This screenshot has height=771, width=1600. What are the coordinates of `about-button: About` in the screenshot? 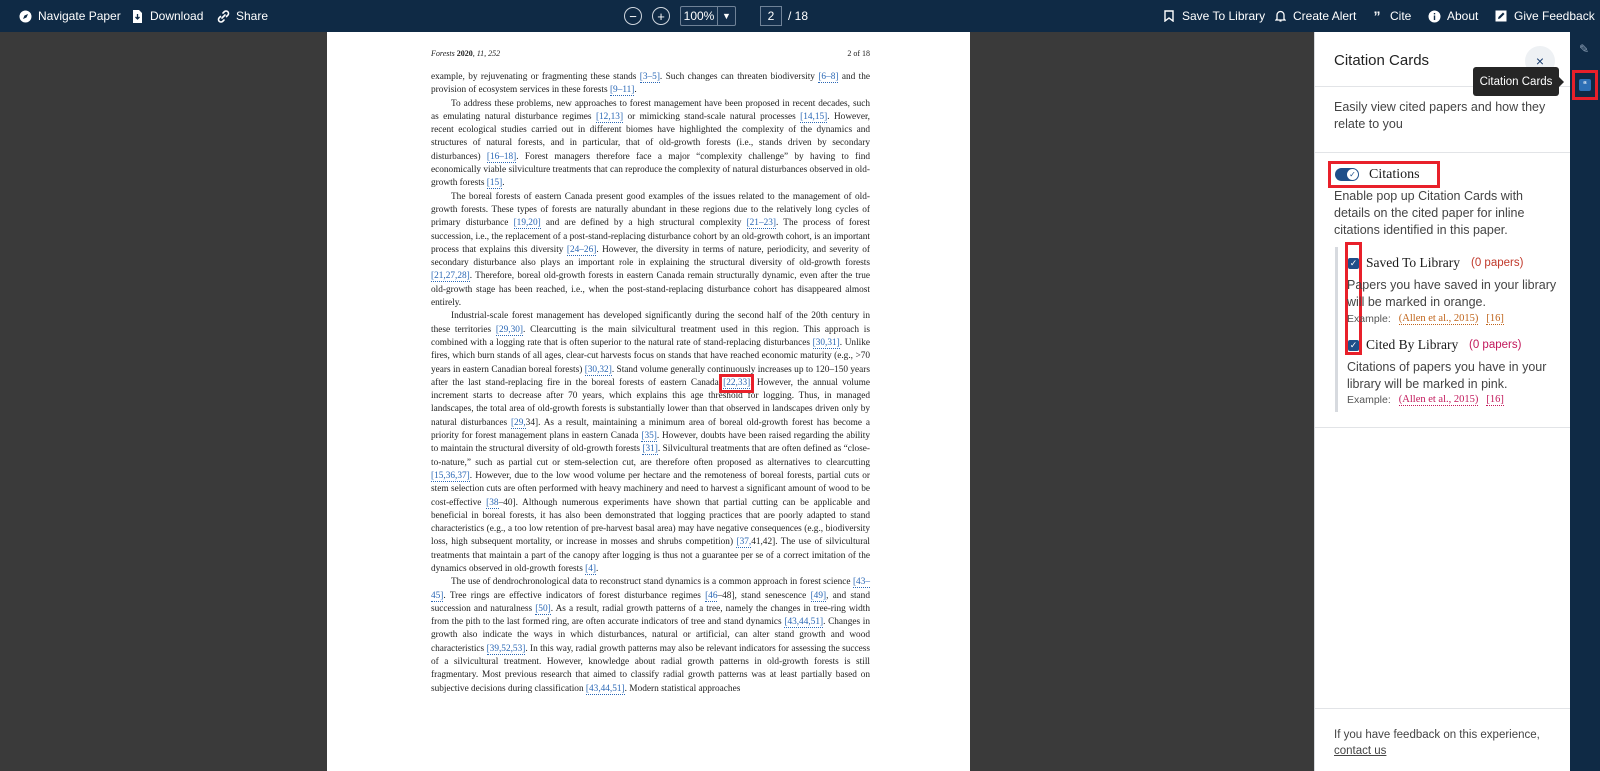 It's located at (1452, 16).